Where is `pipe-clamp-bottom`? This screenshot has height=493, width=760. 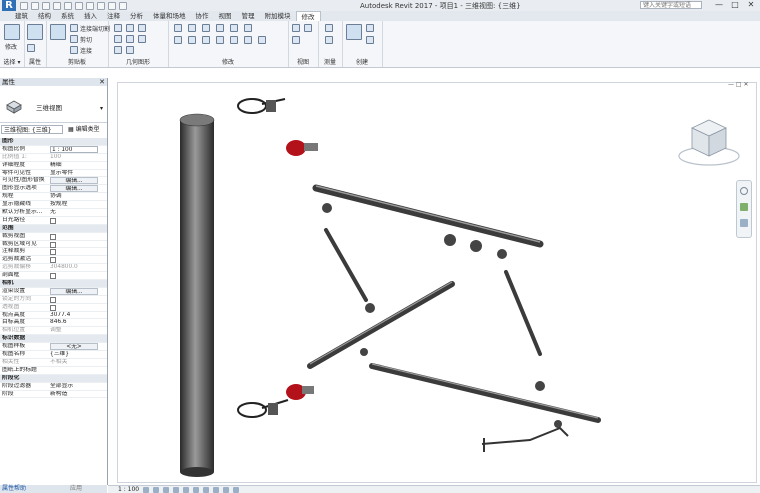
pipe-clamp-bottom is located at coordinates (263, 408).